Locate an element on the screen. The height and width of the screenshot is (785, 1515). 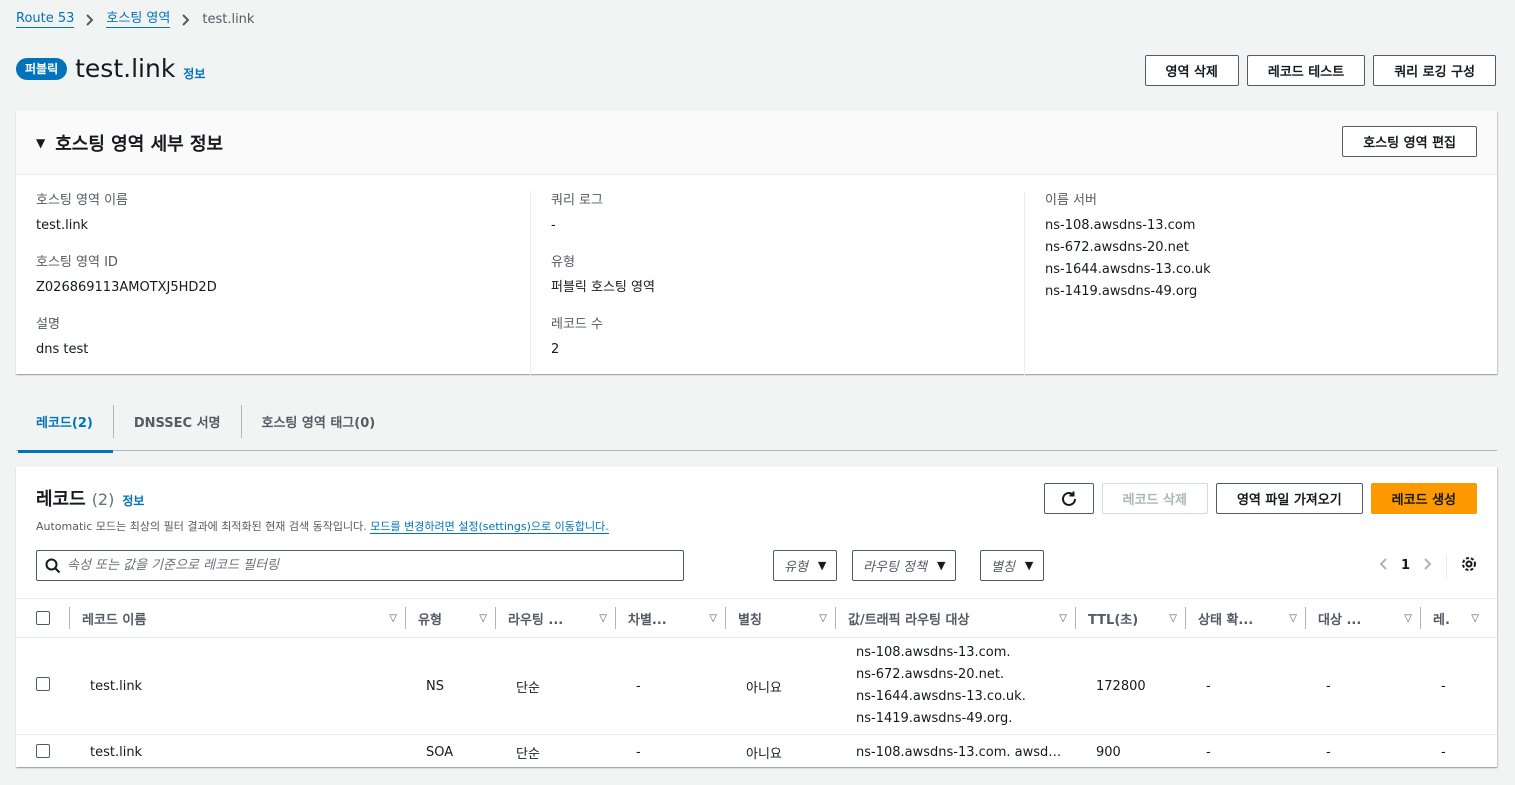
value-zone-id: Z026869113AMOTXJ5HD2D is located at coordinates (126, 287).